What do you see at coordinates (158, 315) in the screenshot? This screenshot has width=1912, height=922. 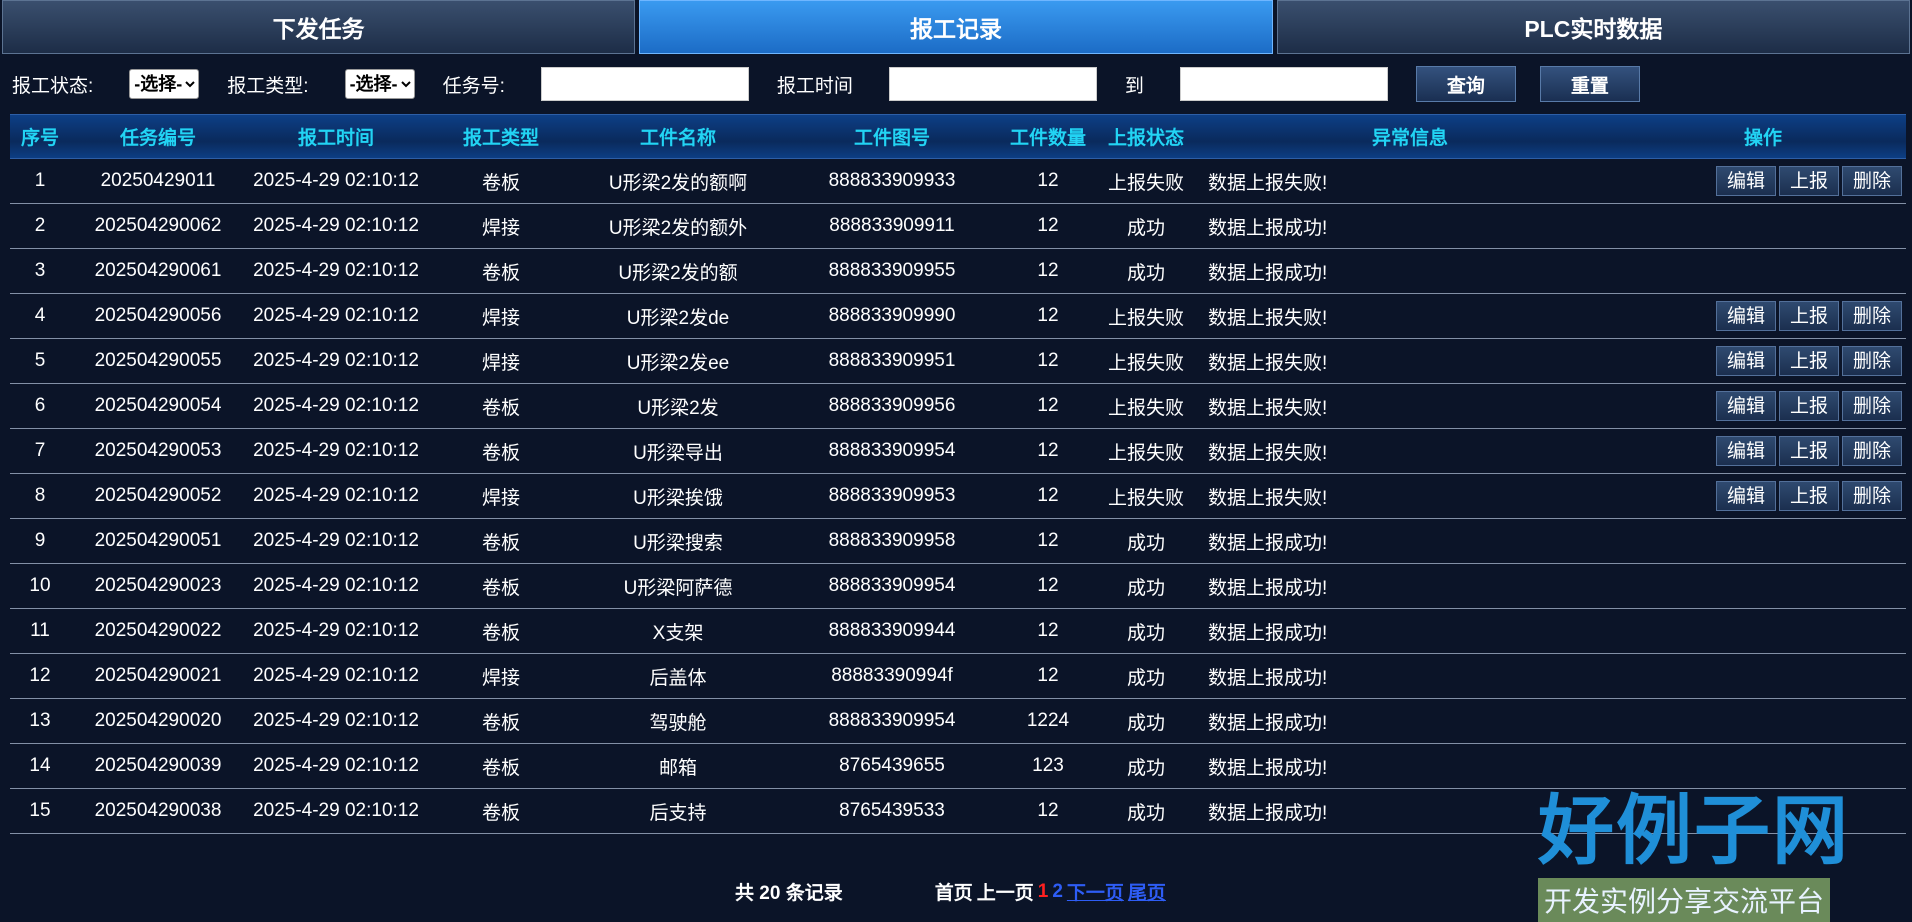 I see `cell-task: 202504290056` at bounding box center [158, 315].